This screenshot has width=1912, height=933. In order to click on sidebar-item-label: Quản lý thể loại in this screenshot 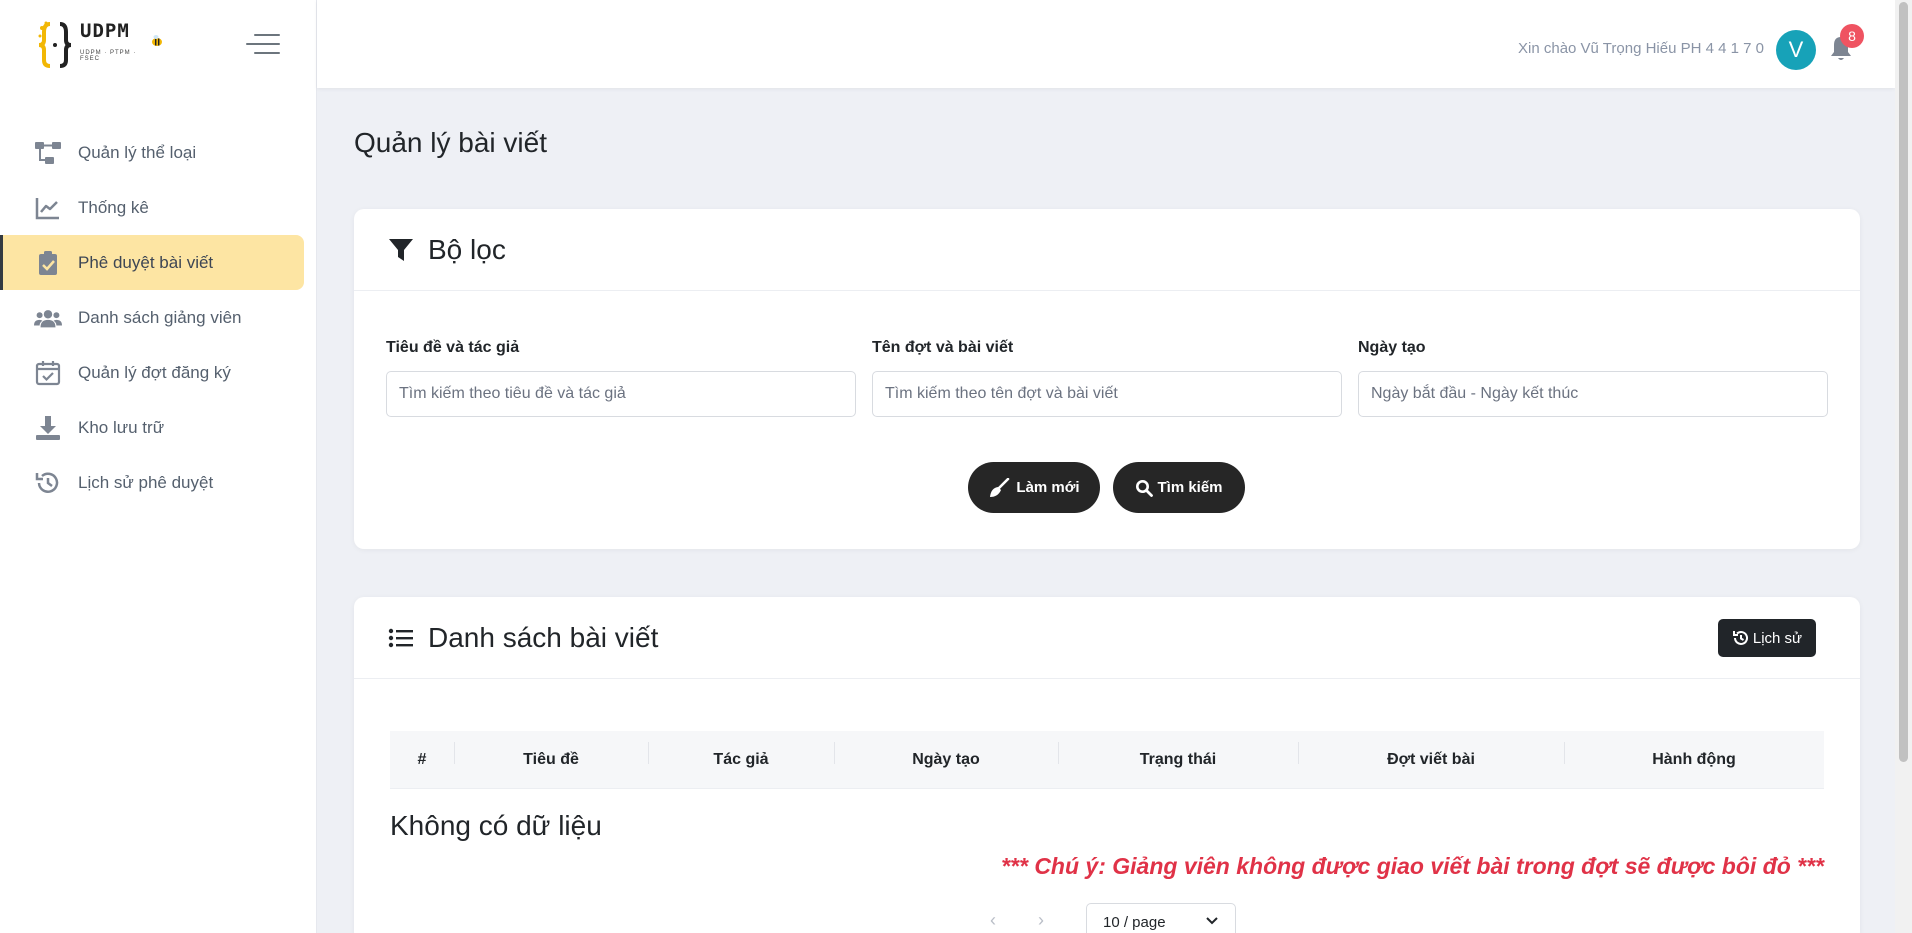, I will do `click(137, 152)`.